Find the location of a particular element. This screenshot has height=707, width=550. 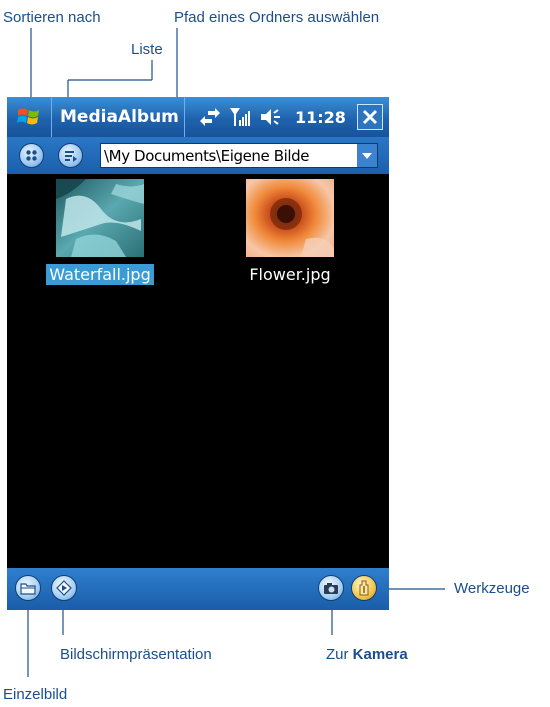

dropdown-arrow is located at coordinates (367, 155).